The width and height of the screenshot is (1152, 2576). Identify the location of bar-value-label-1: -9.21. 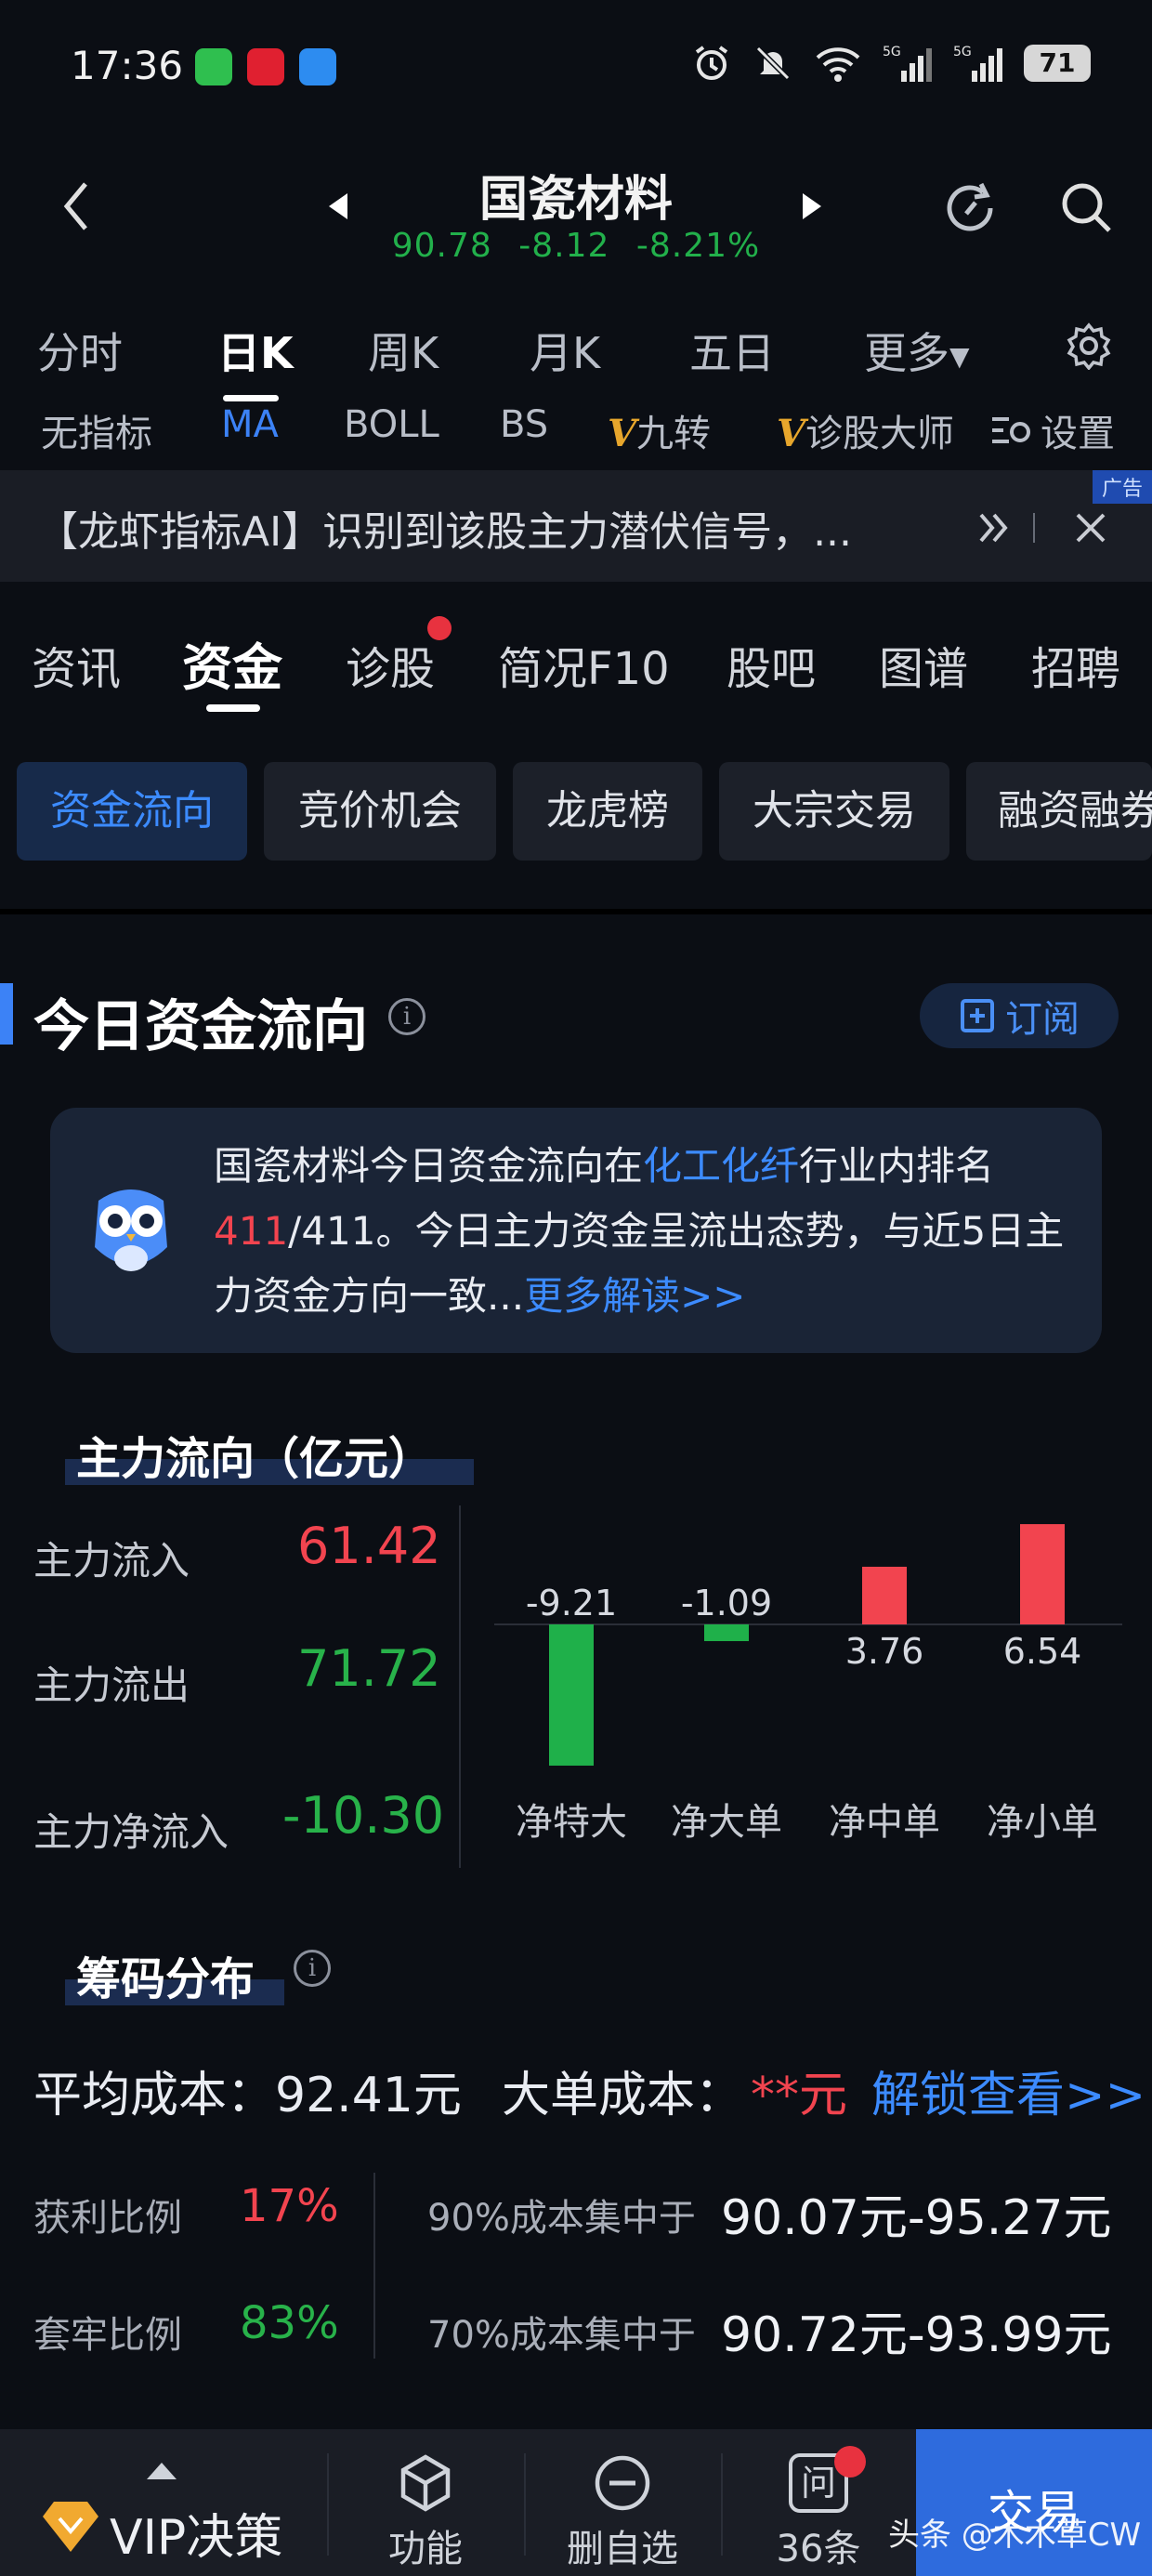
(571, 1603).